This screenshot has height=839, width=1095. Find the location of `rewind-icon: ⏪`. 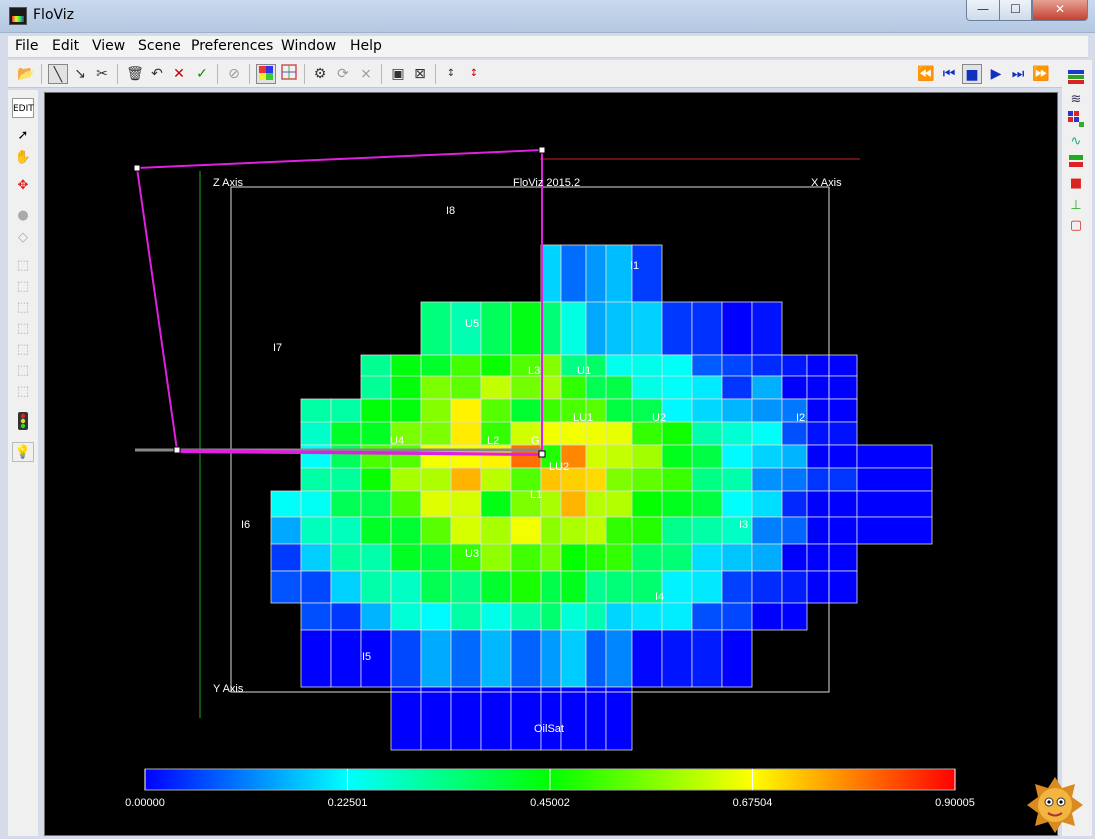

rewind-icon: ⏪ is located at coordinates (926, 74).